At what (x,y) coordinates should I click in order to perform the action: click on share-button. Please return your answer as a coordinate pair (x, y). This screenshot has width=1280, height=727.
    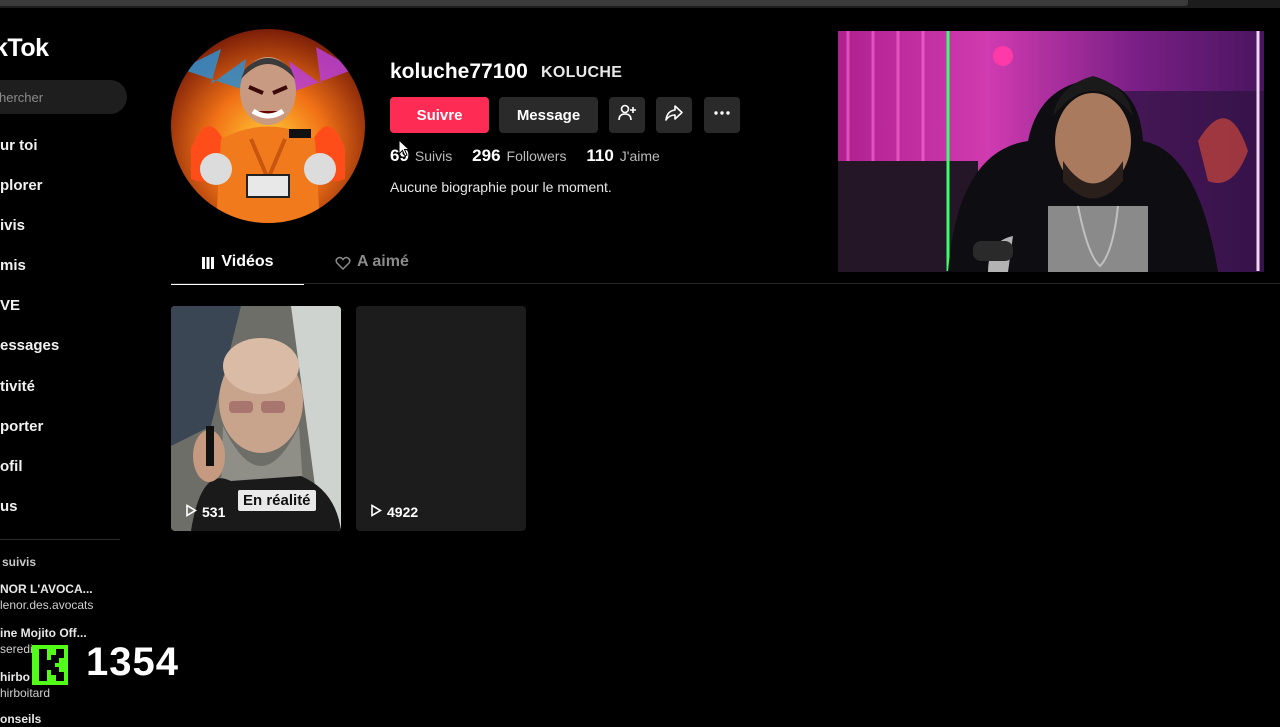
    Looking at the image, I should click on (674, 115).